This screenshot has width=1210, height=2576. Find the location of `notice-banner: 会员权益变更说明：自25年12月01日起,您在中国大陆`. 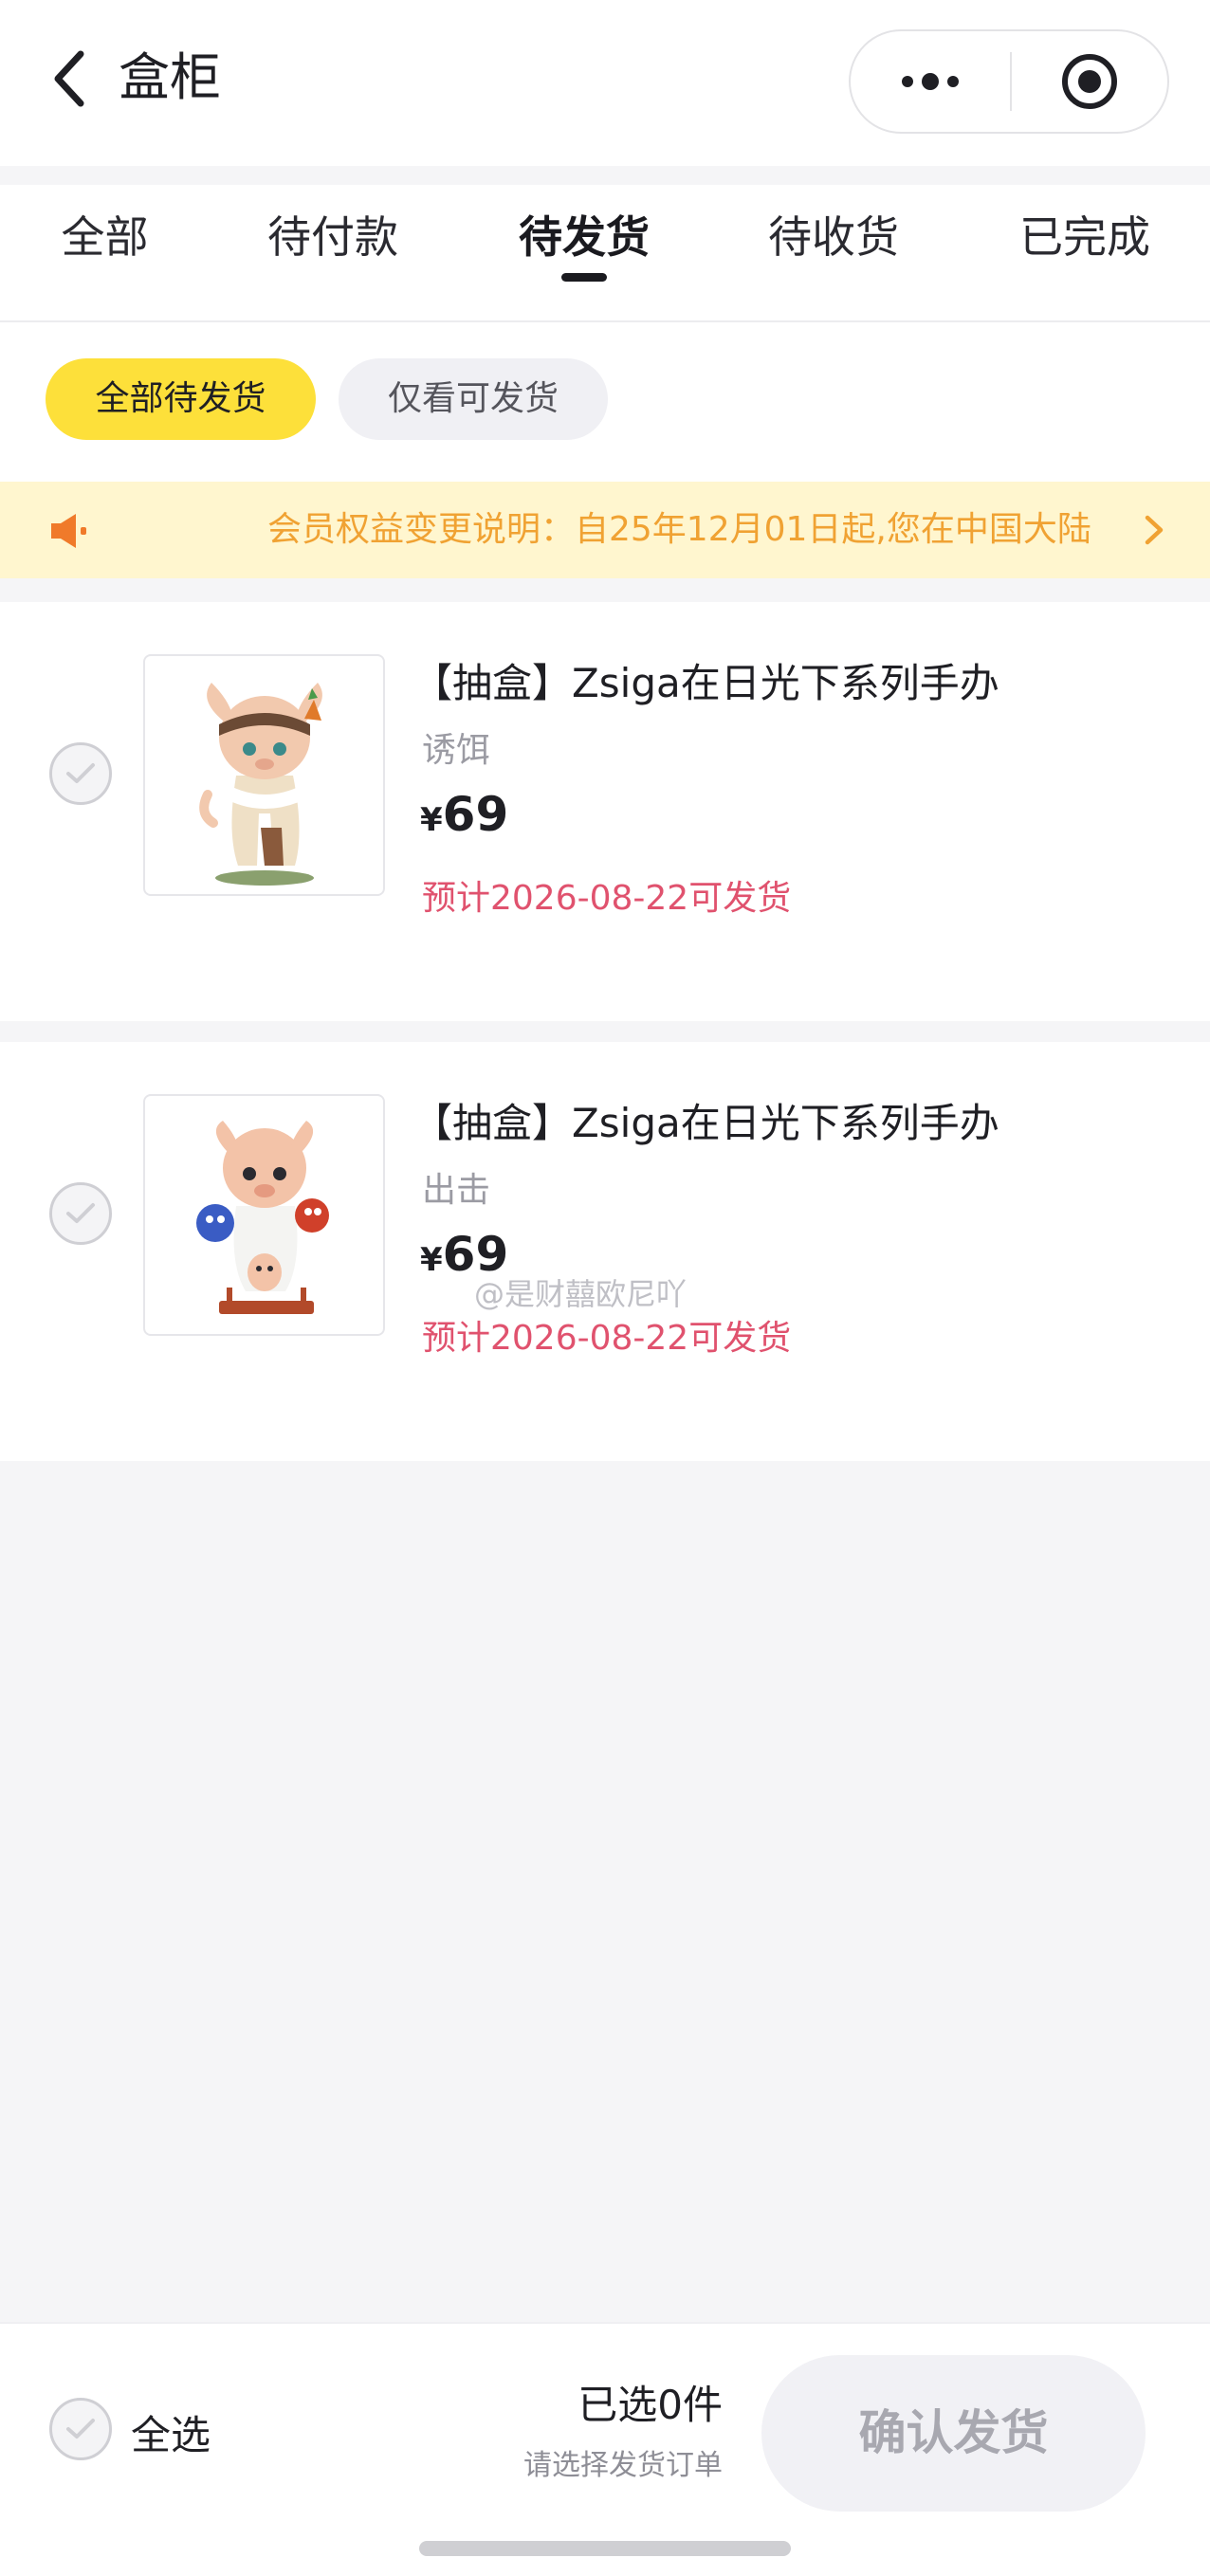

notice-banner: 会员权益变更说明：自25年12月01日起,您在中国大陆 is located at coordinates (605, 530).